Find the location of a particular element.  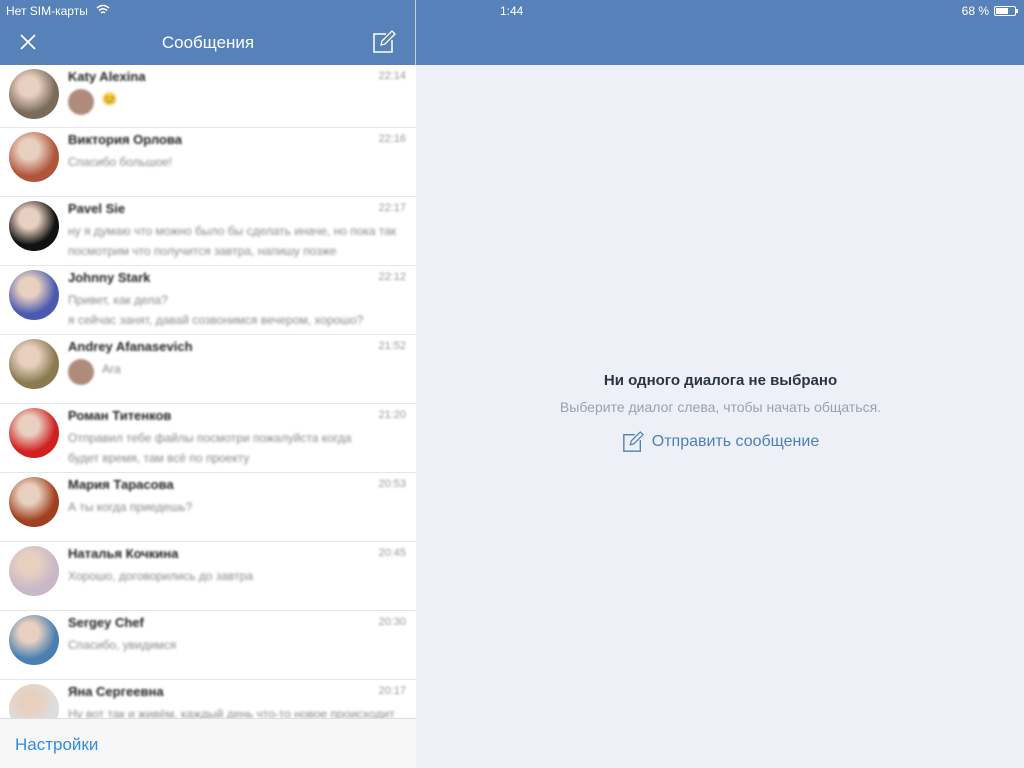

dialog-message: будет время, там всё по проекту is located at coordinates (159, 458).